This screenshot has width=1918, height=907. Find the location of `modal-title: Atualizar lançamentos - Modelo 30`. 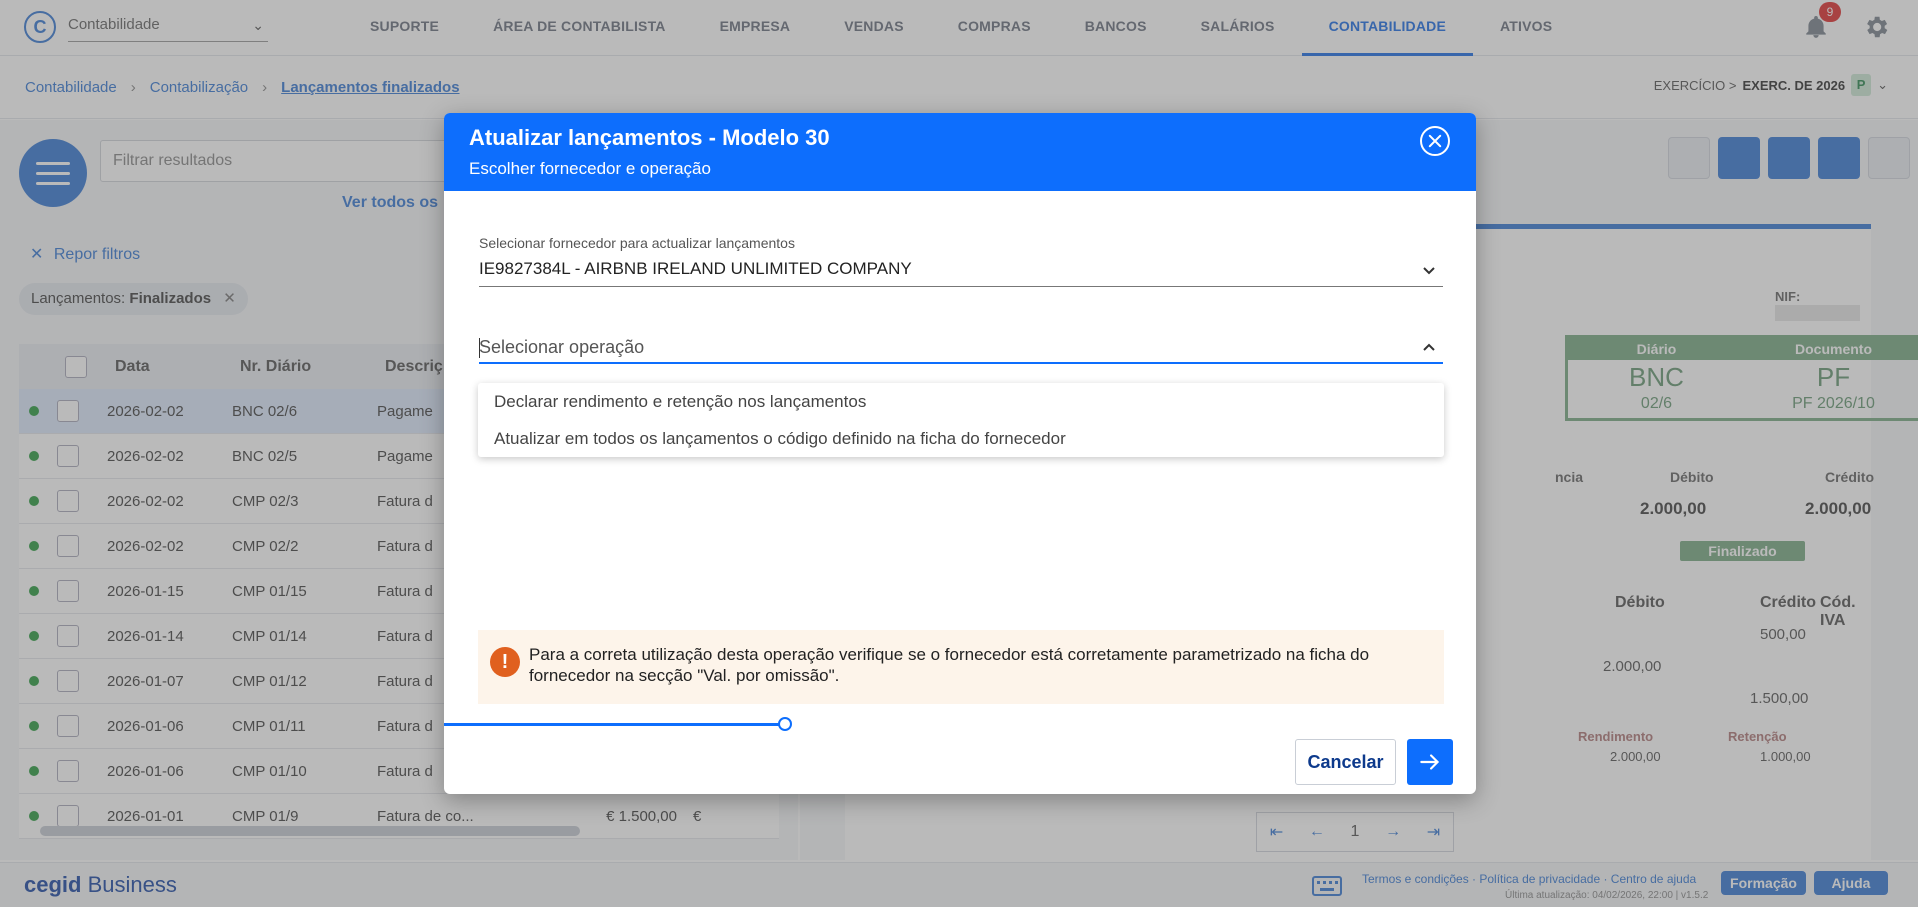

modal-title: Atualizar lançamentos - Modelo 30 is located at coordinates (649, 137).